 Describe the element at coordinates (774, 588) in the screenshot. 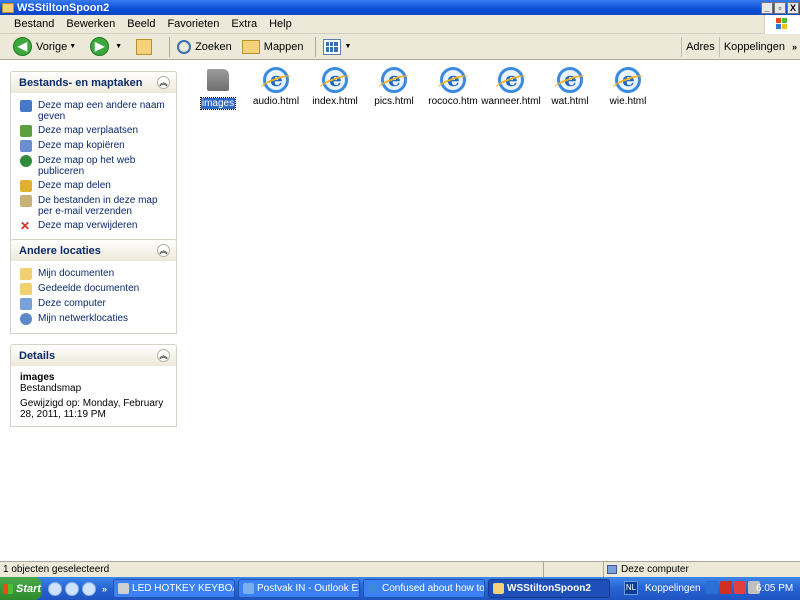

I see `taskbar-clock: 6:05 PM` at that location.